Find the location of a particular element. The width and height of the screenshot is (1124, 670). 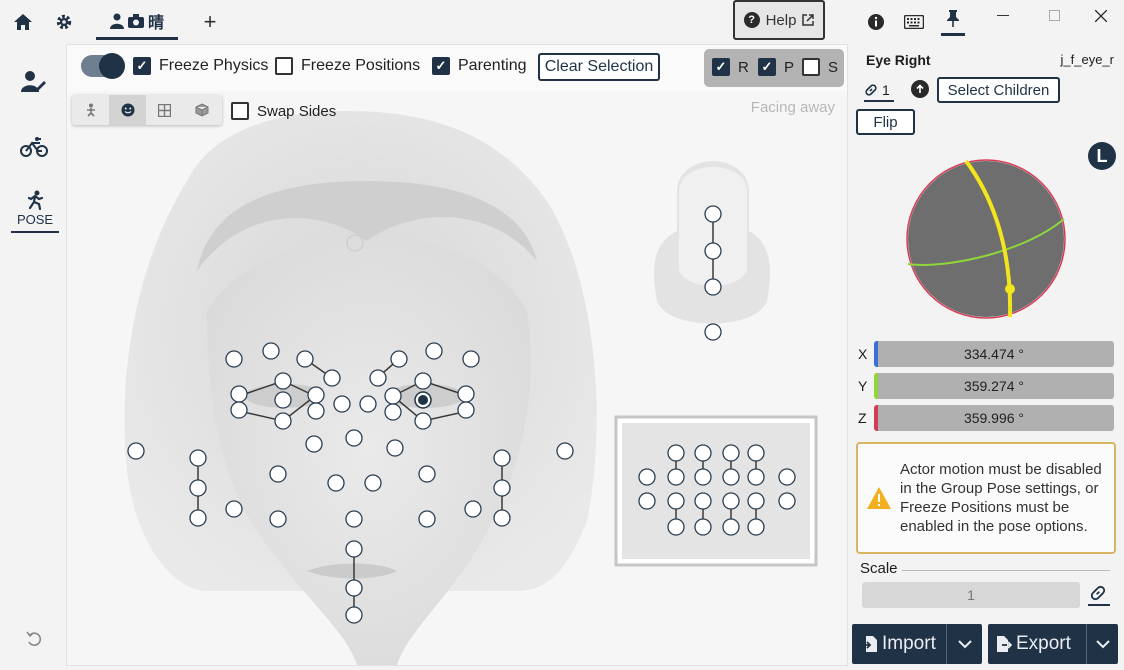

p-checkbox: ✓ P is located at coordinates (776, 67).